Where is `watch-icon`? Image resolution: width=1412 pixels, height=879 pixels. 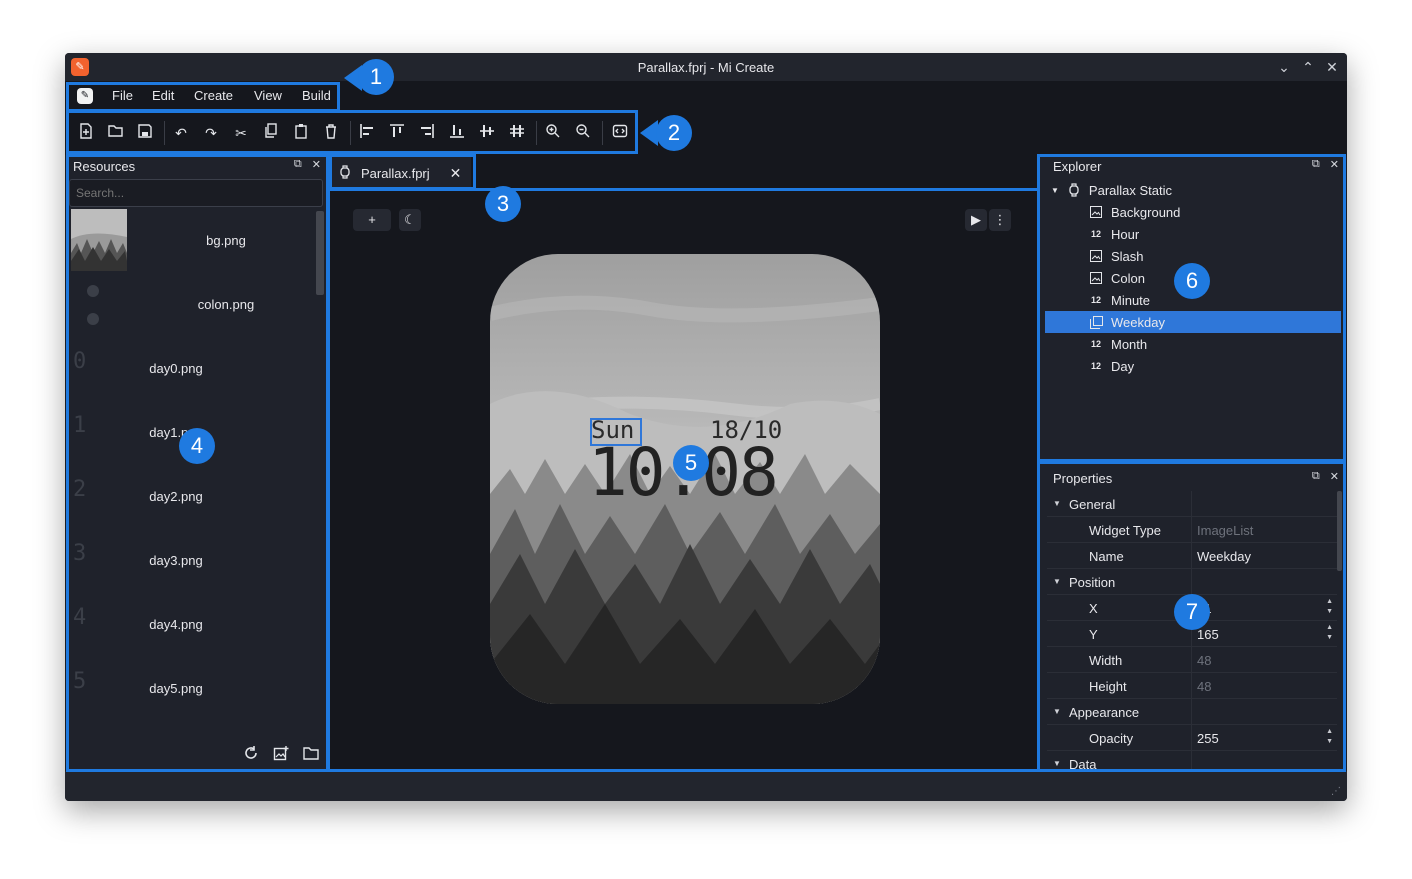
watch-icon is located at coordinates (345, 173).